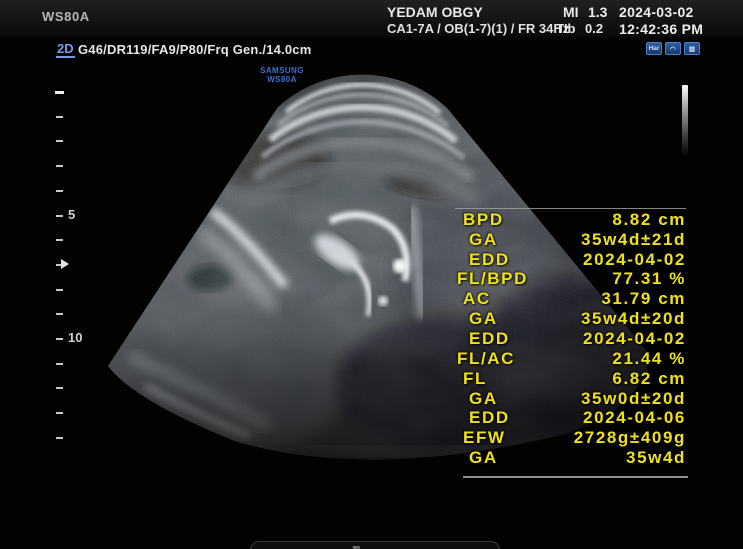 The height and width of the screenshot is (549, 743). Describe the element at coordinates (65, 264) in the screenshot. I see `focus-depth-marker` at that location.